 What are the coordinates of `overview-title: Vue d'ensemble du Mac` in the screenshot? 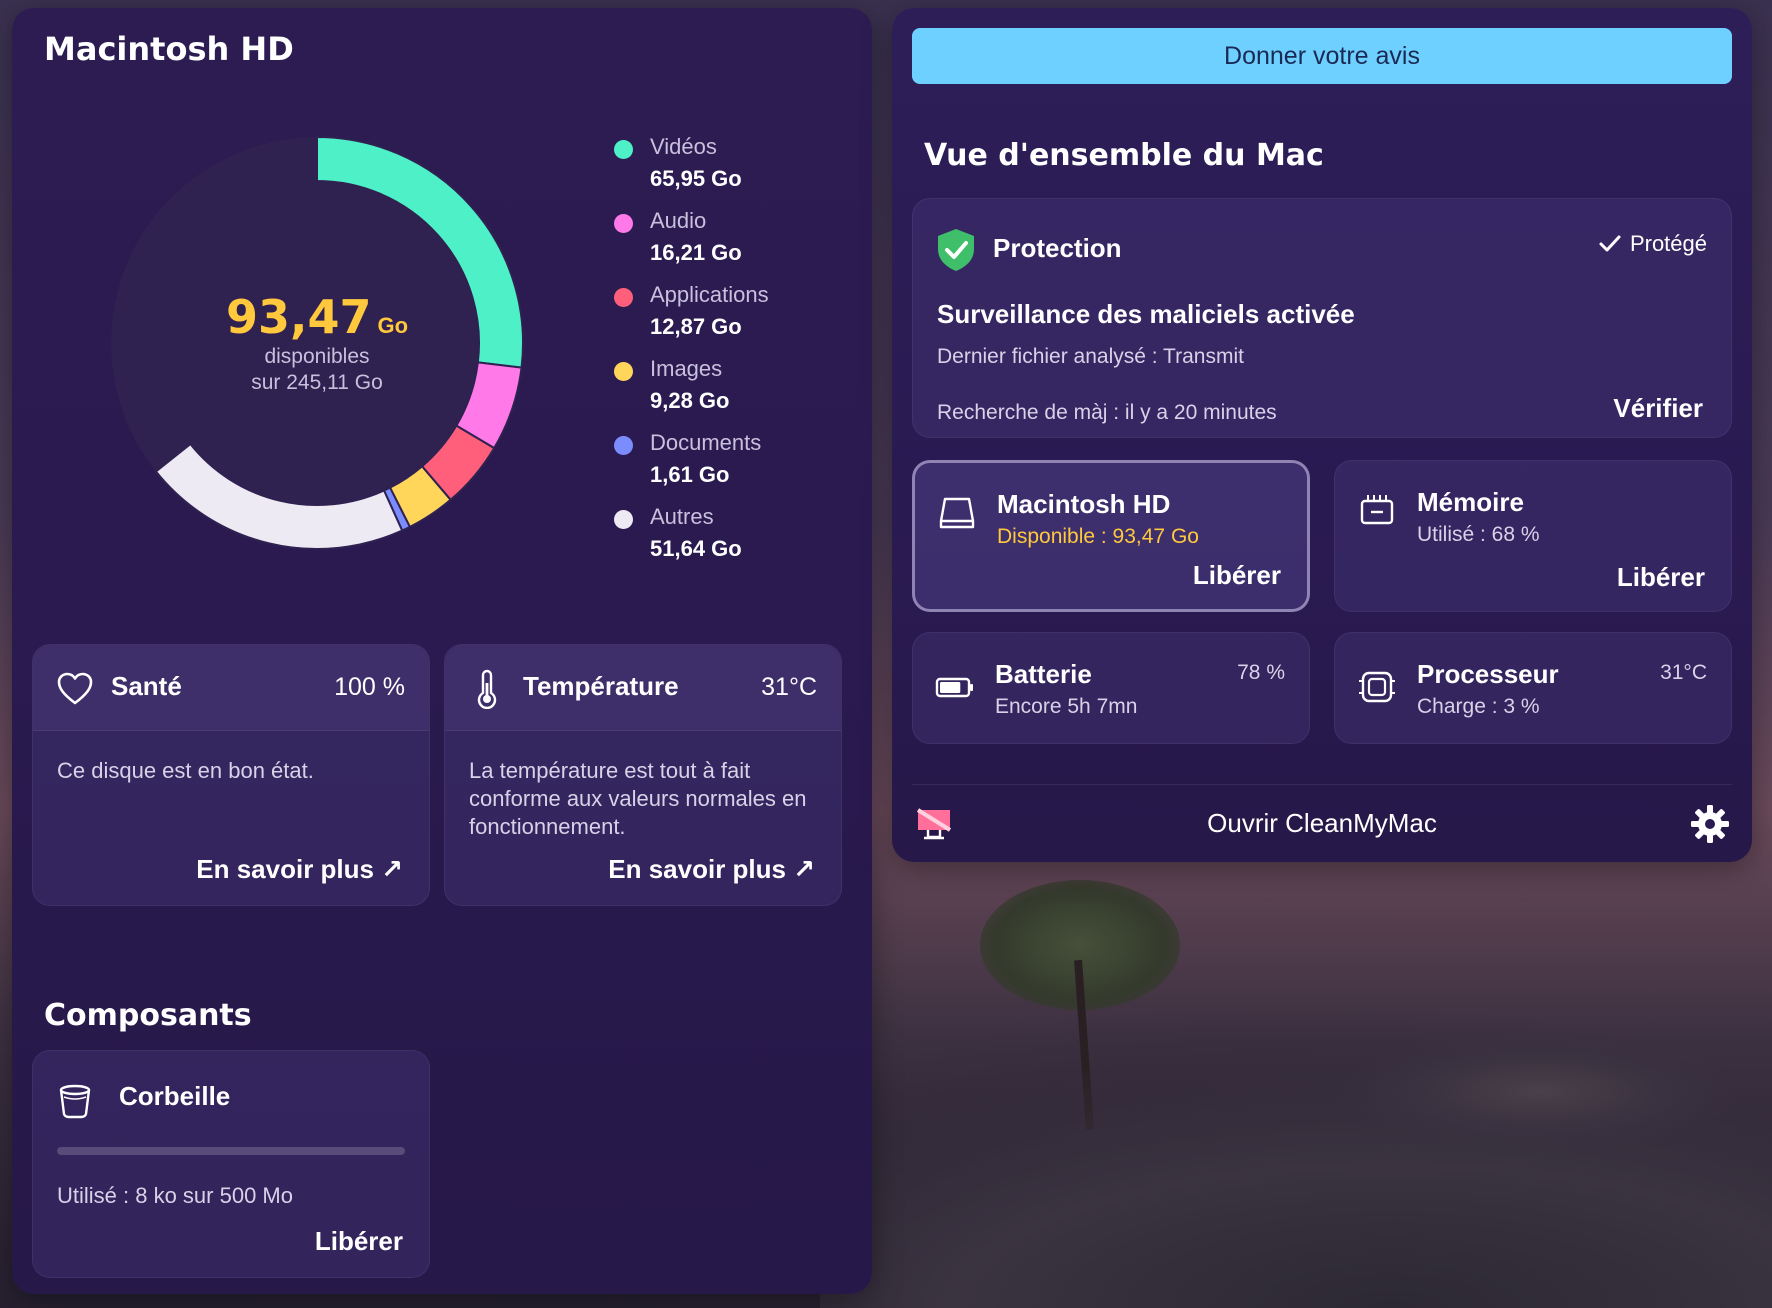 It's located at (1124, 155).